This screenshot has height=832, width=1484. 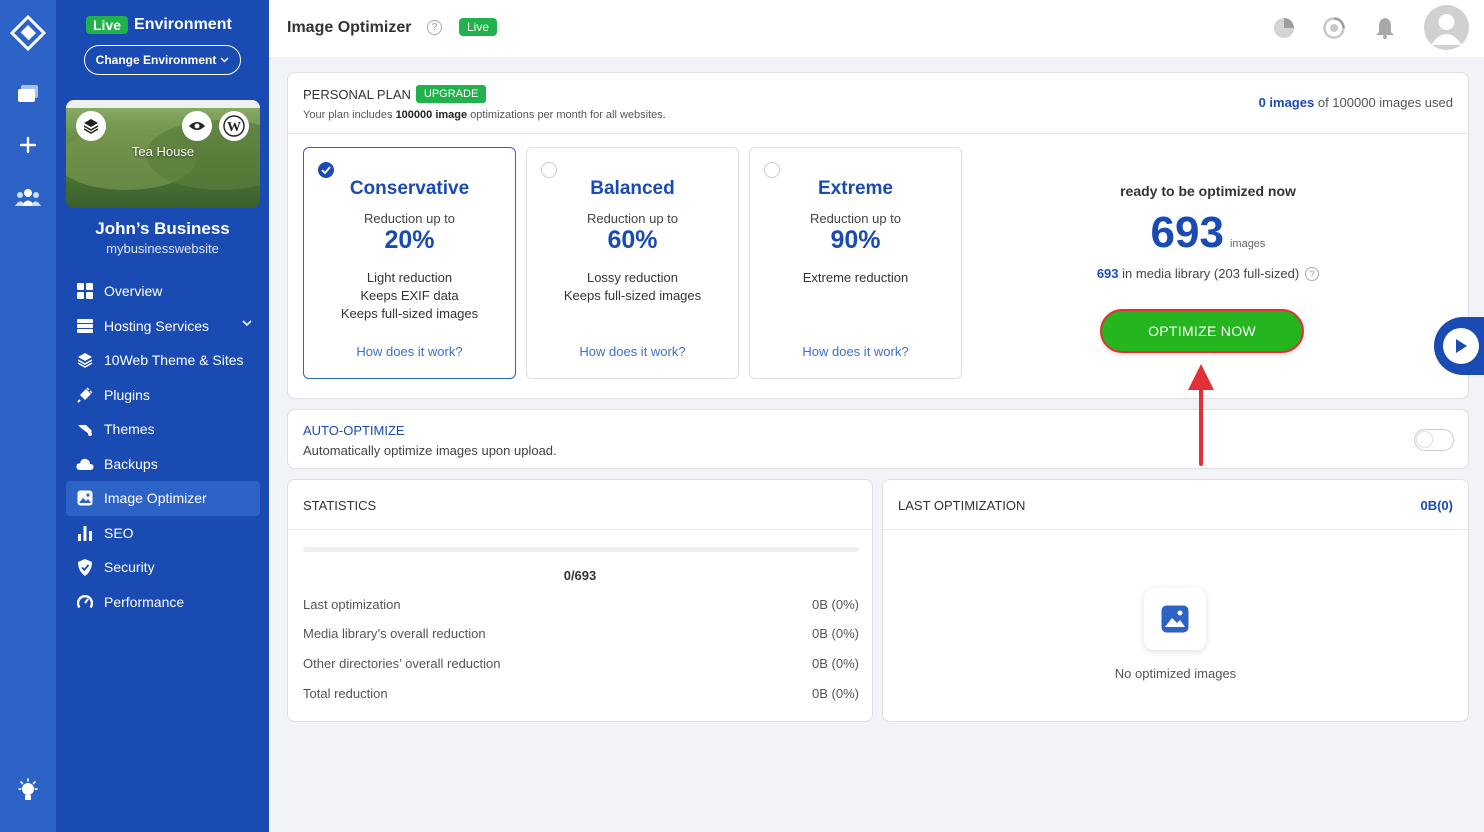 I want to click on sidebar-item-label: Hosting Services, so click(x=157, y=325).